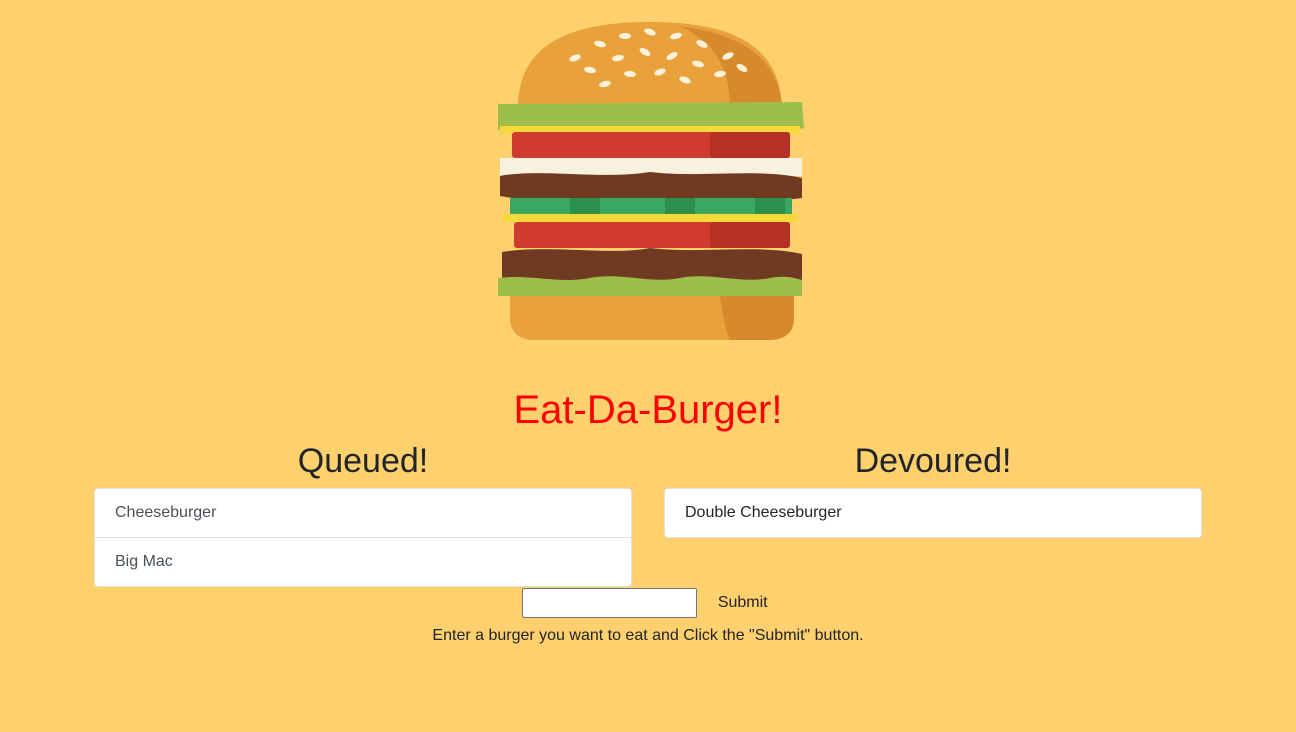  I want to click on devoured-heading: Devoured!, so click(933, 461).